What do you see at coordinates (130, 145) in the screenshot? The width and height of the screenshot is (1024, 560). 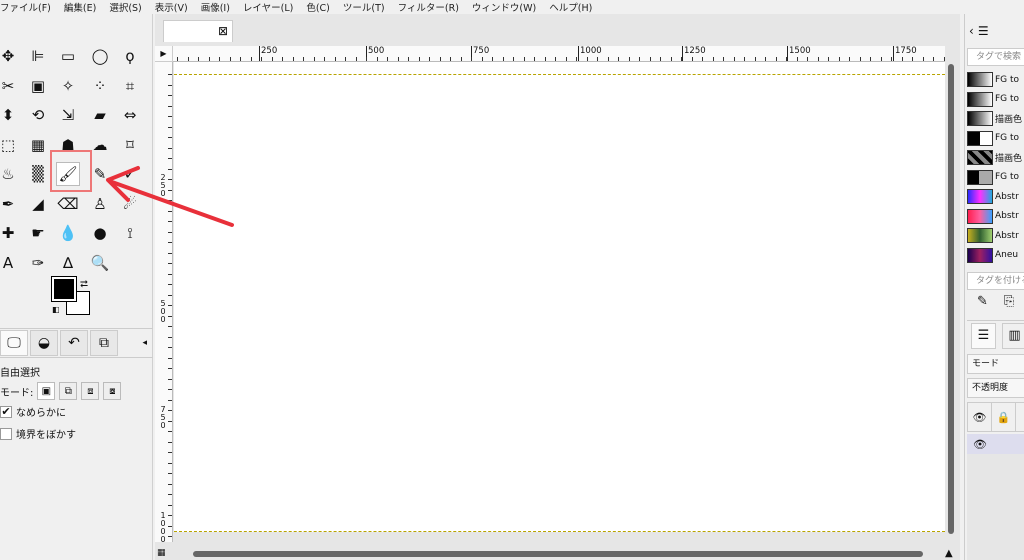 I see `cage-tool: ⌑` at bounding box center [130, 145].